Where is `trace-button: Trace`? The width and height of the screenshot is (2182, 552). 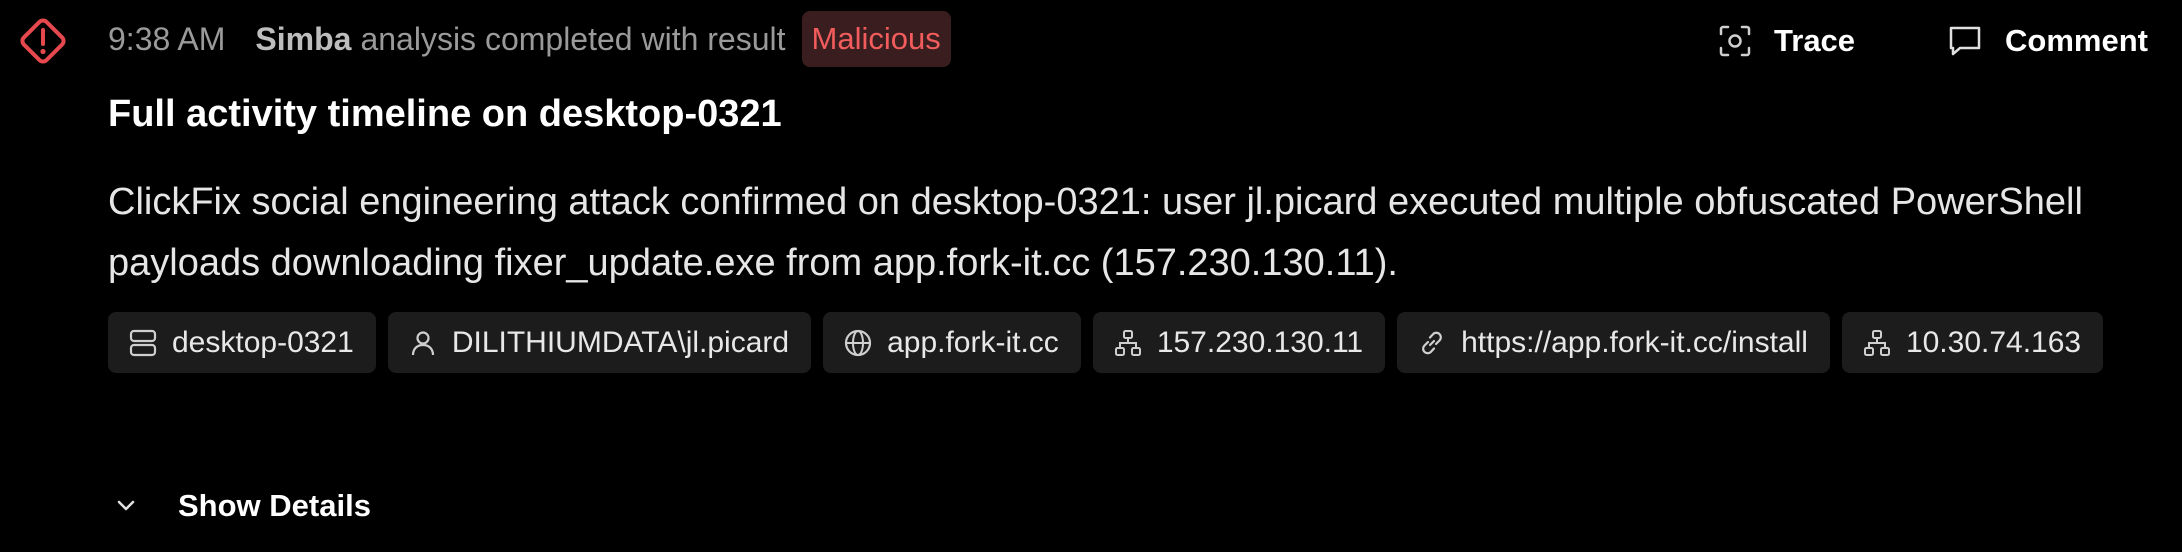 trace-button: Trace is located at coordinates (1786, 41).